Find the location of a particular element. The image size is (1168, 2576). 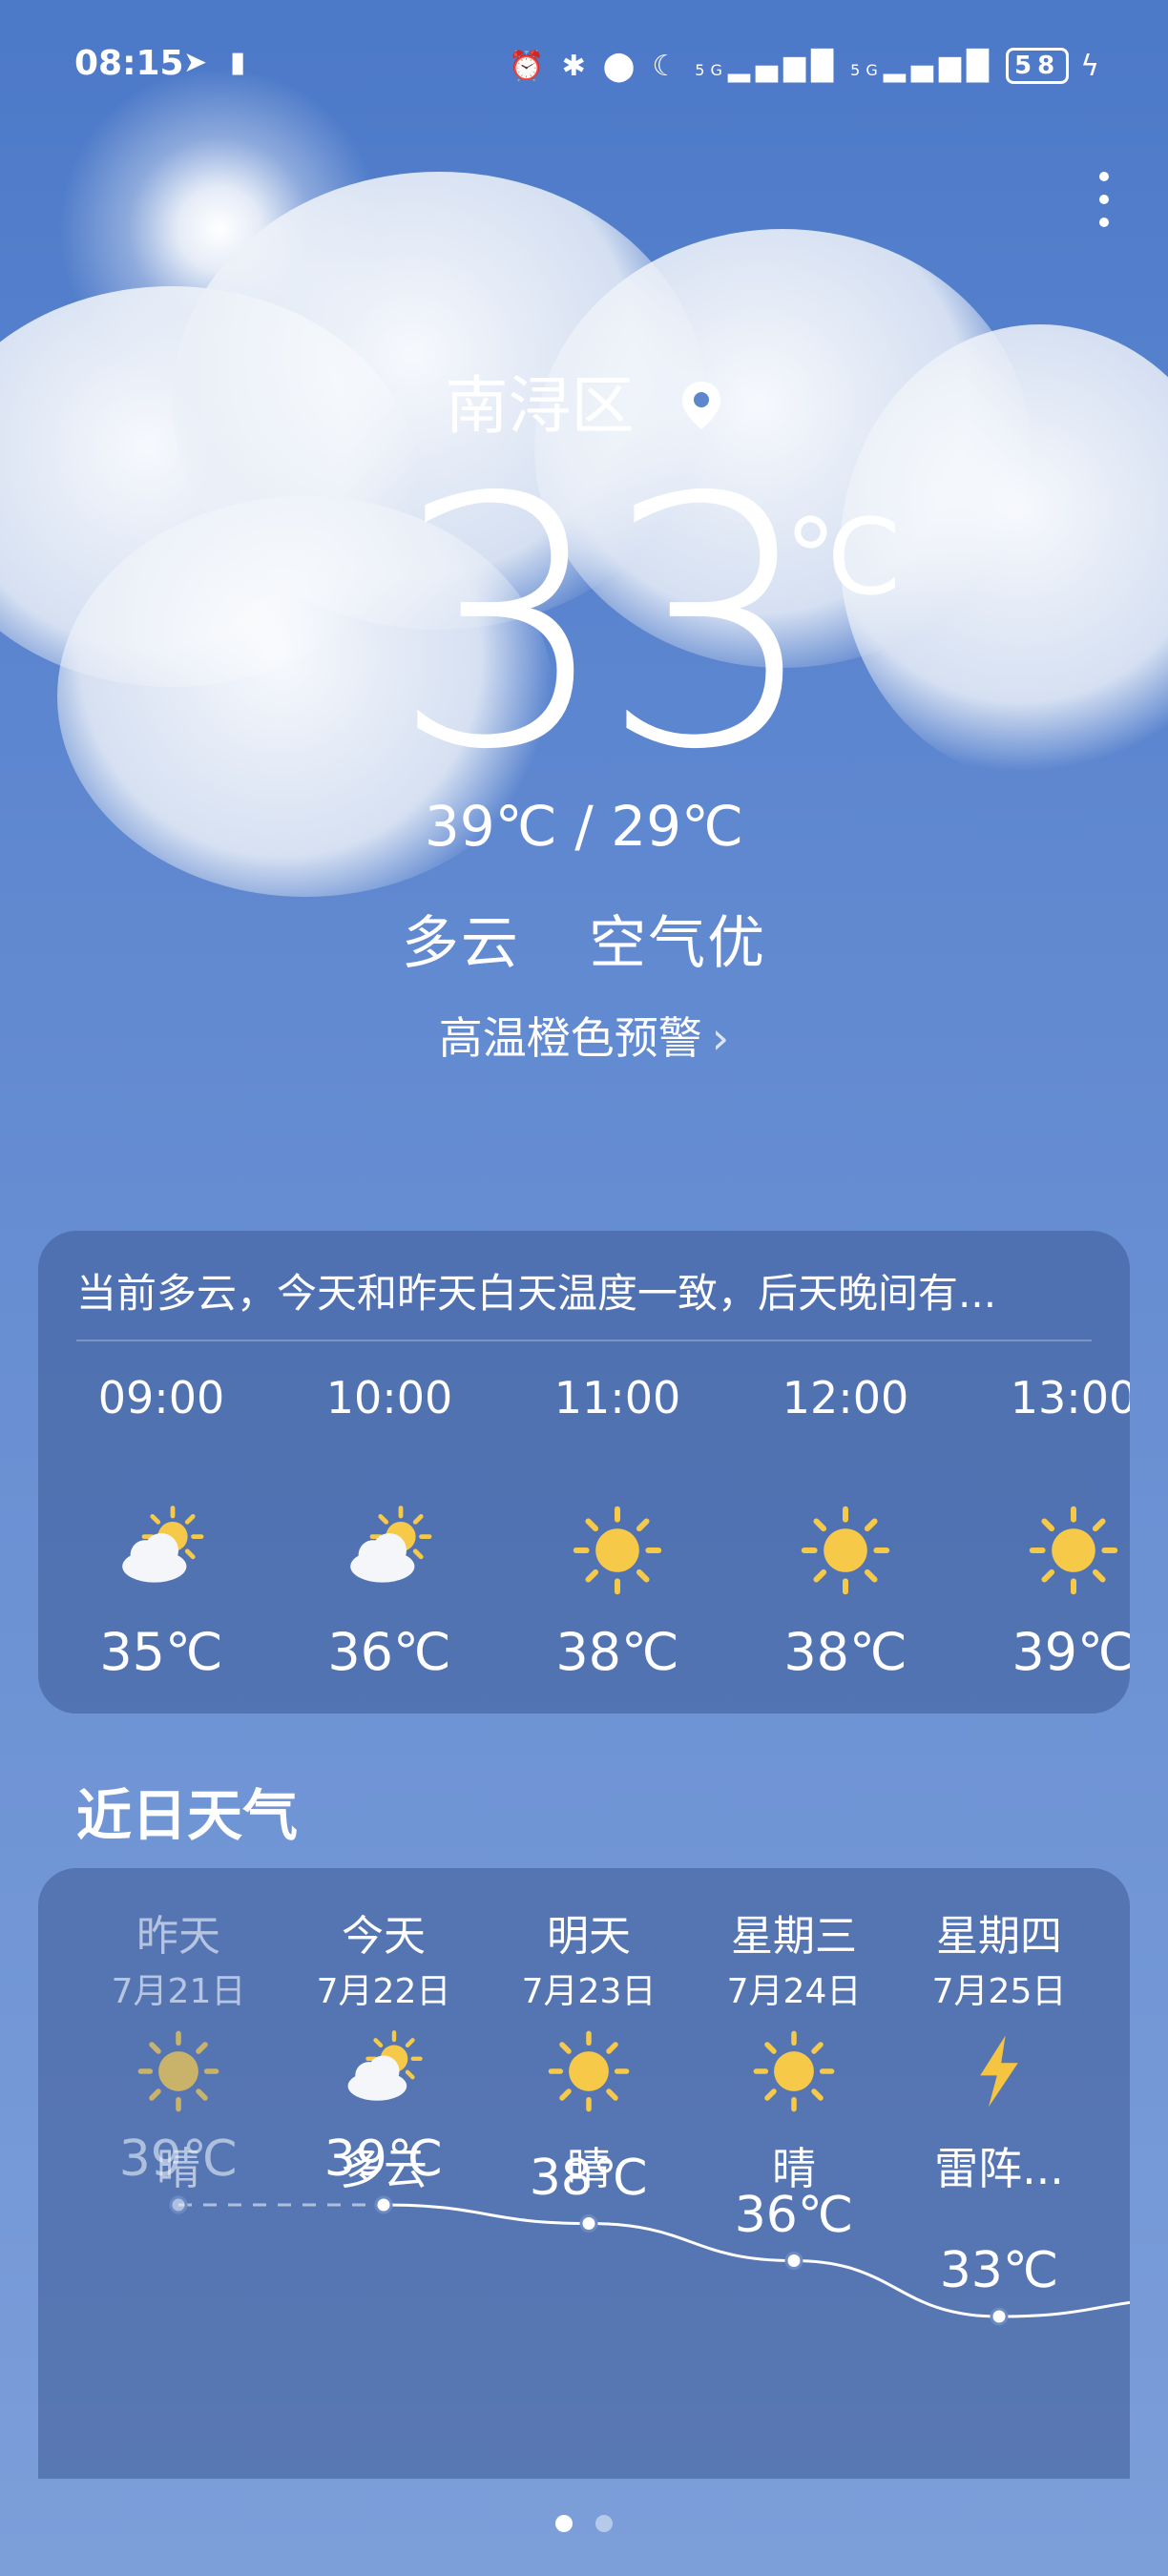

charging-icon: ϟ is located at coordinates (1092, 66).